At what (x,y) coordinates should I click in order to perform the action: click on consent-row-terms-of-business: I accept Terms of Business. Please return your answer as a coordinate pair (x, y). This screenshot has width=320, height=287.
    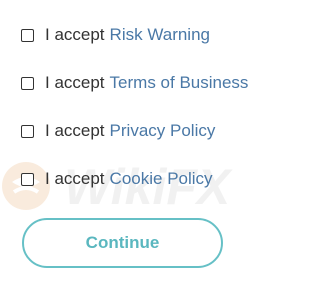
    Looking at the image, I should click on (134, 83).